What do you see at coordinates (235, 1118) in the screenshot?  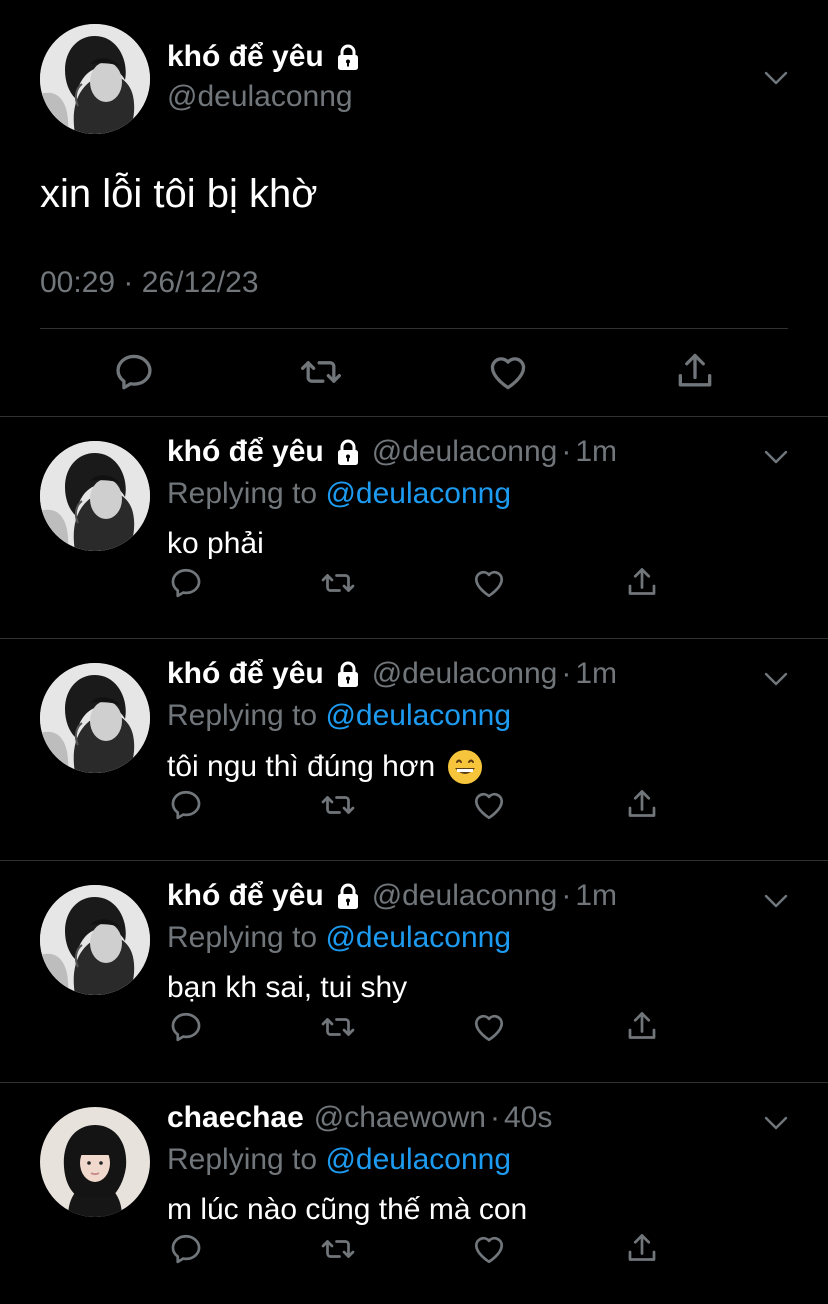 I see `display-name: chaechae` at bounding box center [235, 1118].